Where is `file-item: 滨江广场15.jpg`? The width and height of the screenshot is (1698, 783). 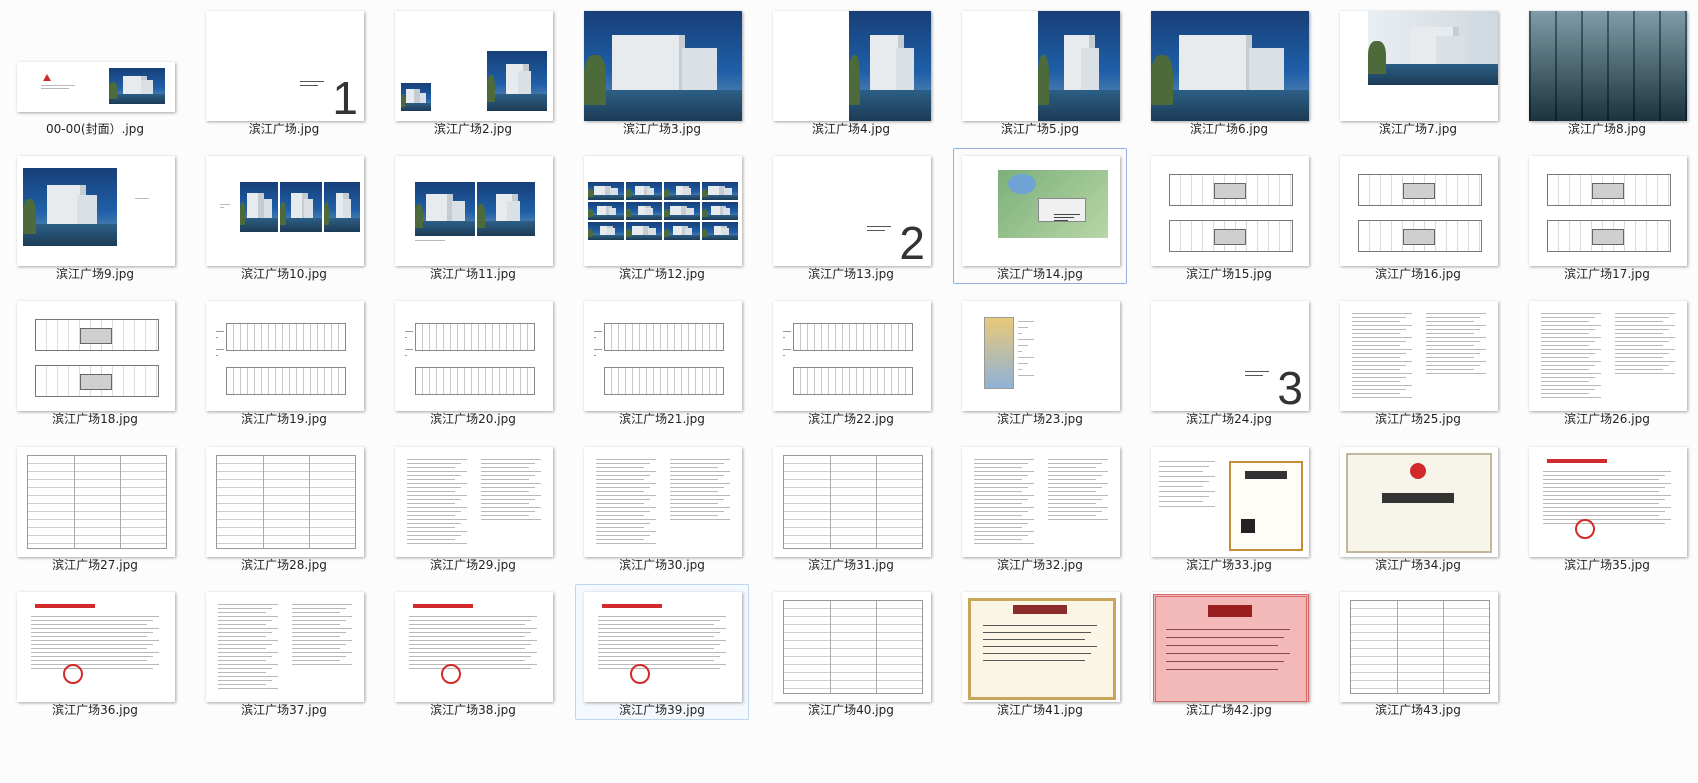 file-item: 滨江广场15.jpg is located at coordinates (1229, 216).